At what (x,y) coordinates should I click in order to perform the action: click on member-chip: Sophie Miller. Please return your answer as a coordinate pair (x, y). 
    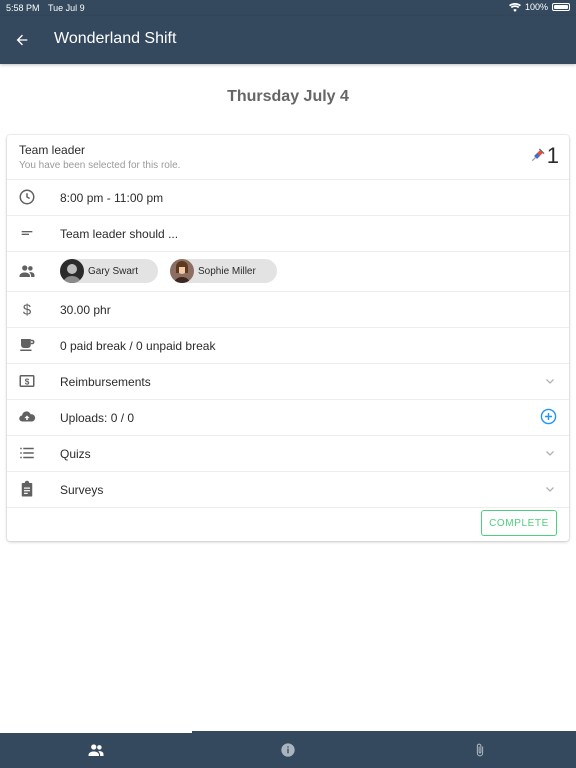
    Looking at the image, I should click on (223, 271).